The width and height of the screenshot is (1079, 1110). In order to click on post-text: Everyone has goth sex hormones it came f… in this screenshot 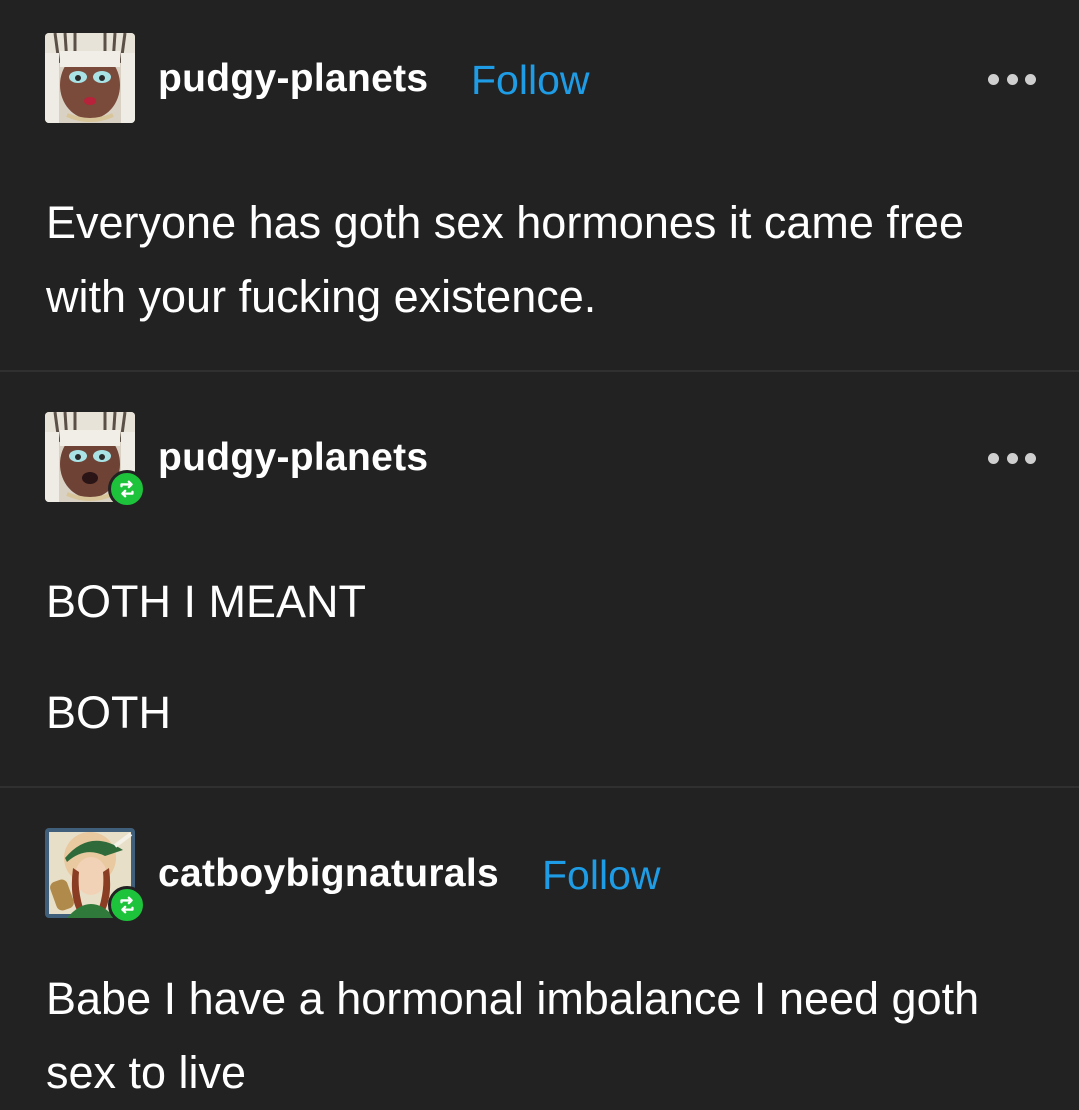, I will do `click(505, 259)`.